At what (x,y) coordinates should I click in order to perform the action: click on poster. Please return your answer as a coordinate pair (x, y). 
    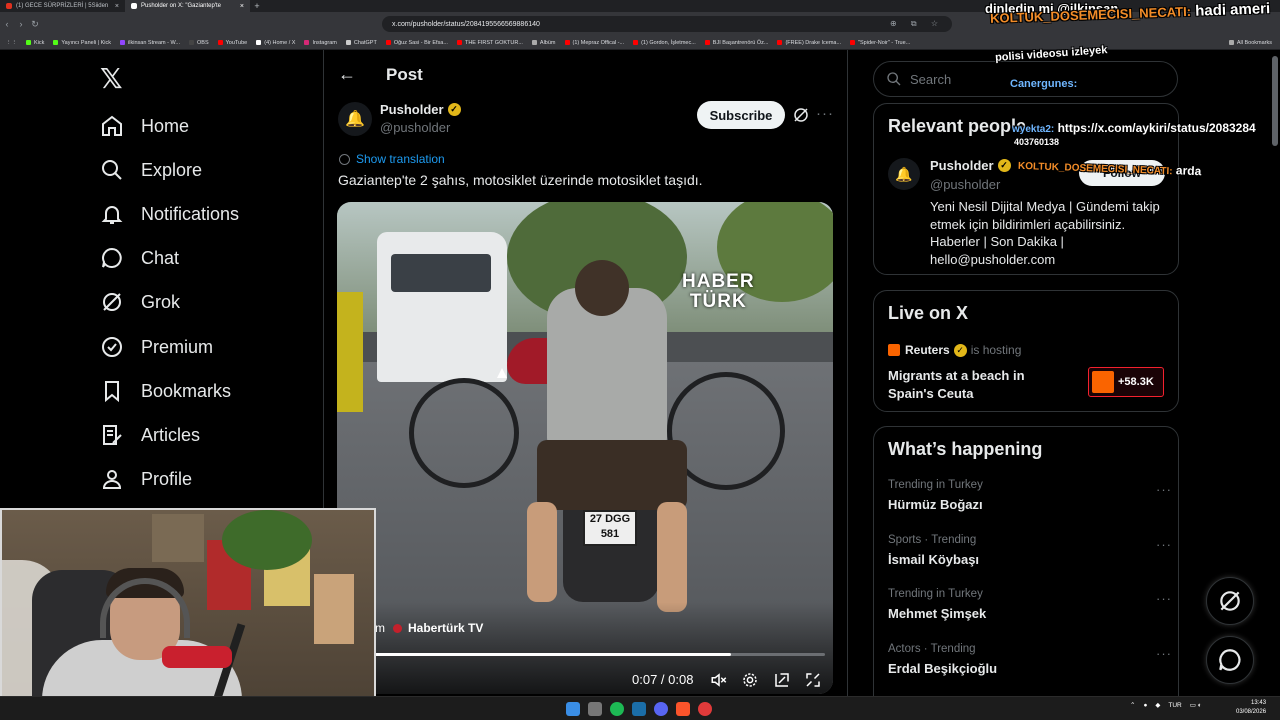
    Looking at the image, I should click on (334, 609).